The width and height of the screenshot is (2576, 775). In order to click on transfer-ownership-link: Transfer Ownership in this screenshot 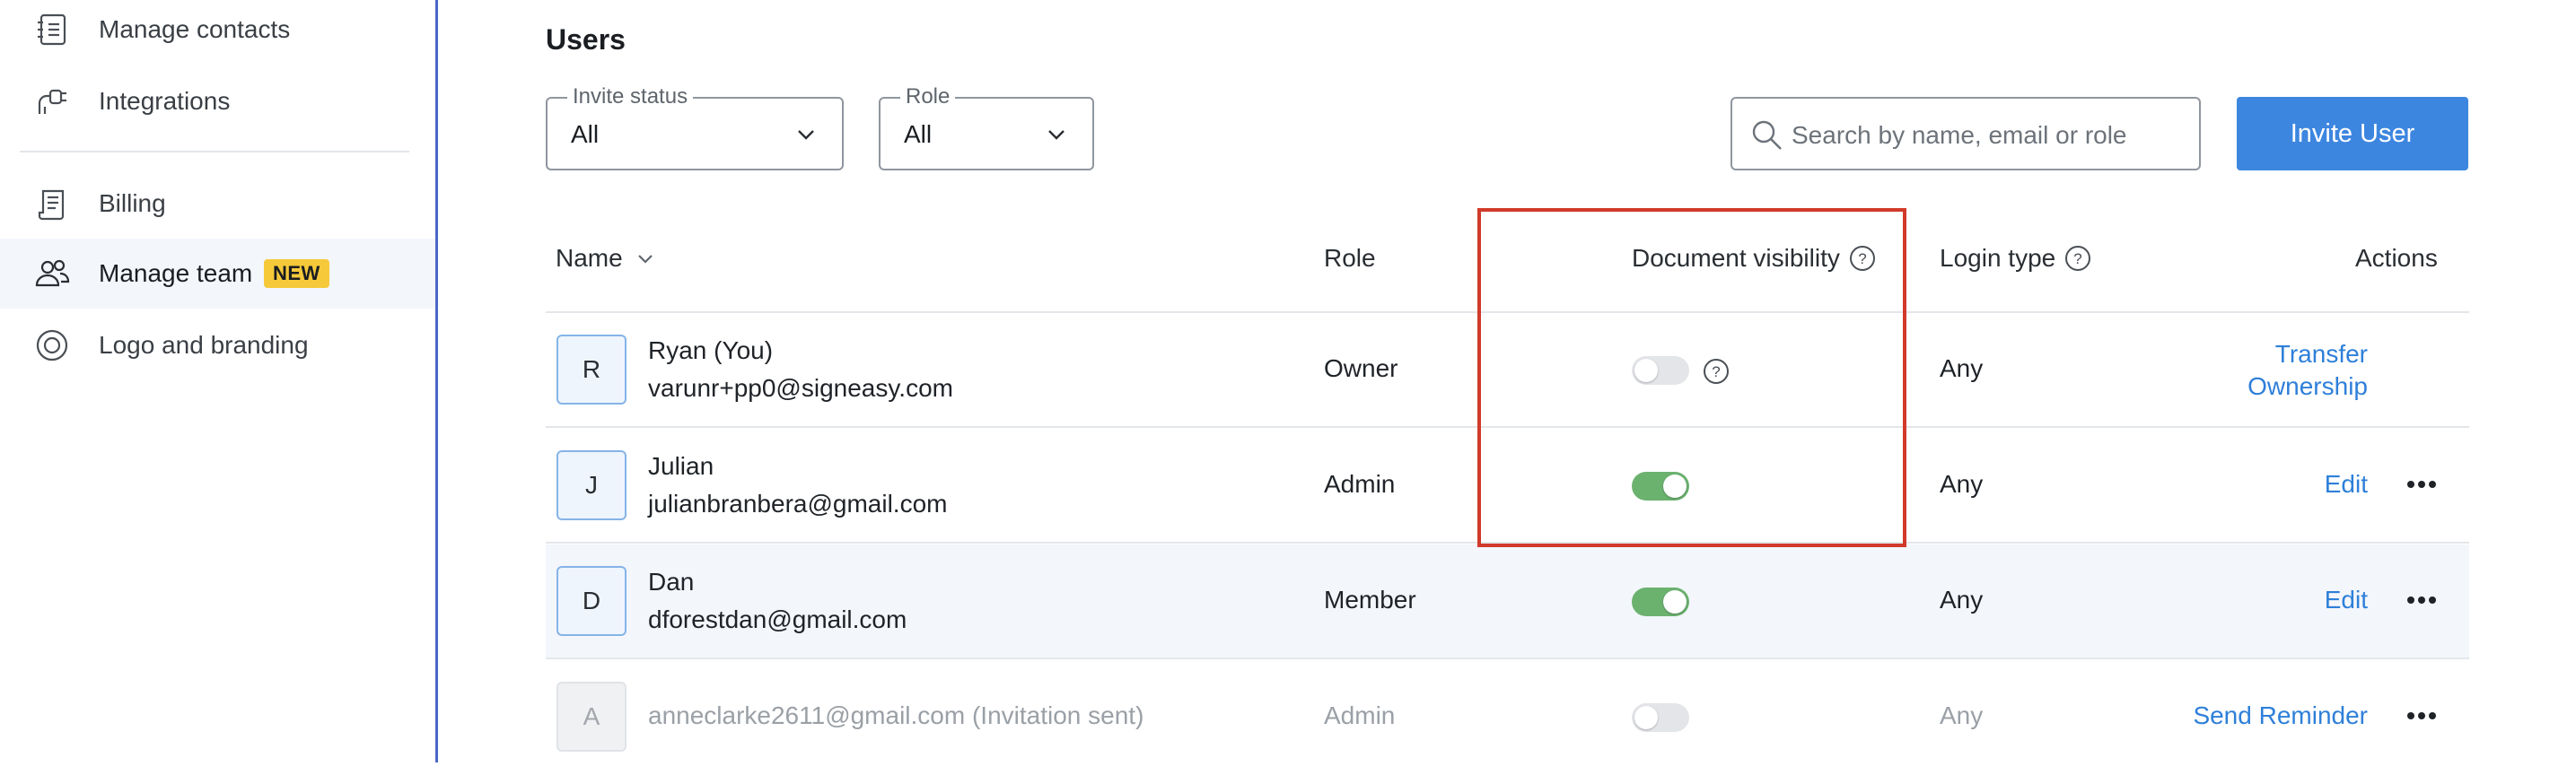, I will do `click(2307, 370)`.